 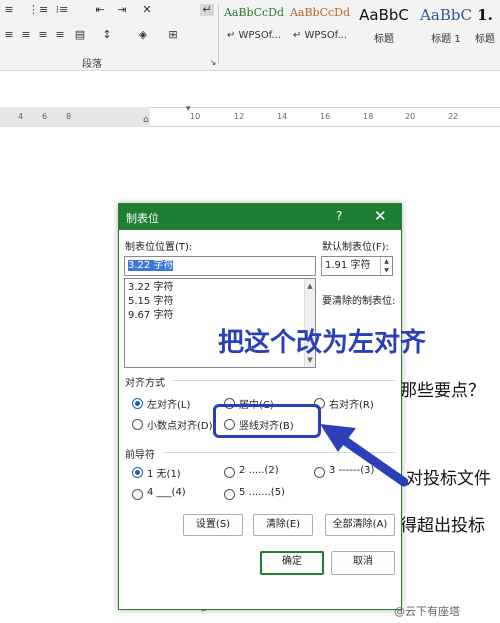 I want to click on align-center-icon: ≡, so click(x=26, y=35).